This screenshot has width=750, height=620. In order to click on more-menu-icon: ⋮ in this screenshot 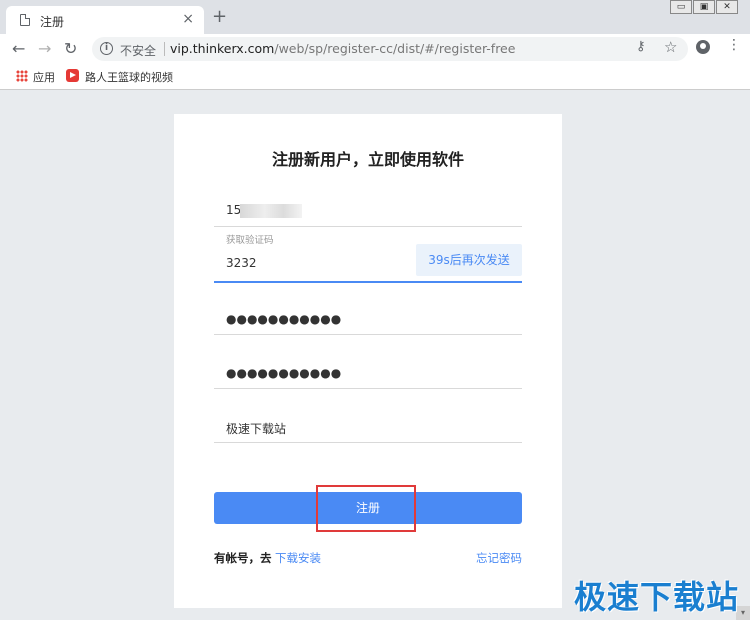, I will do `click(734, 45)`.